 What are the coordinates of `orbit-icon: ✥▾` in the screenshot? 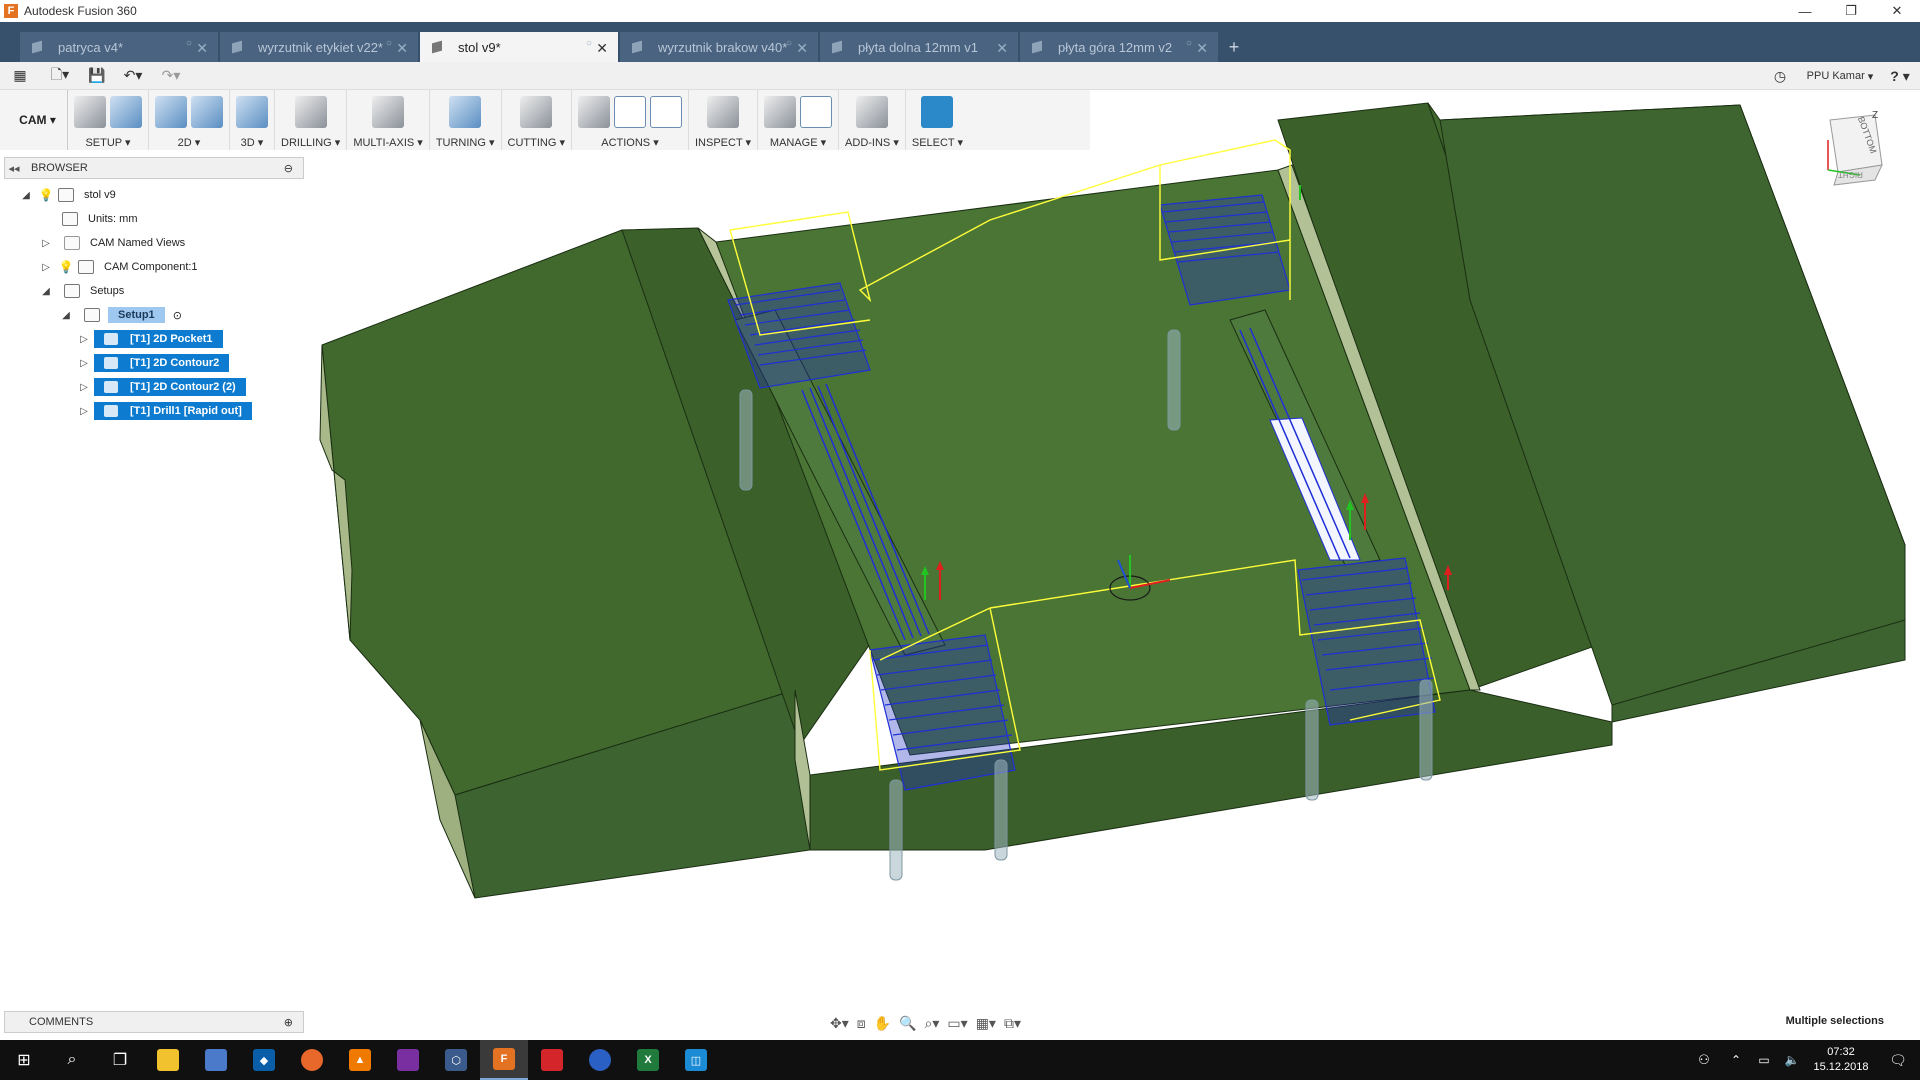 It's located at (839, 1023).